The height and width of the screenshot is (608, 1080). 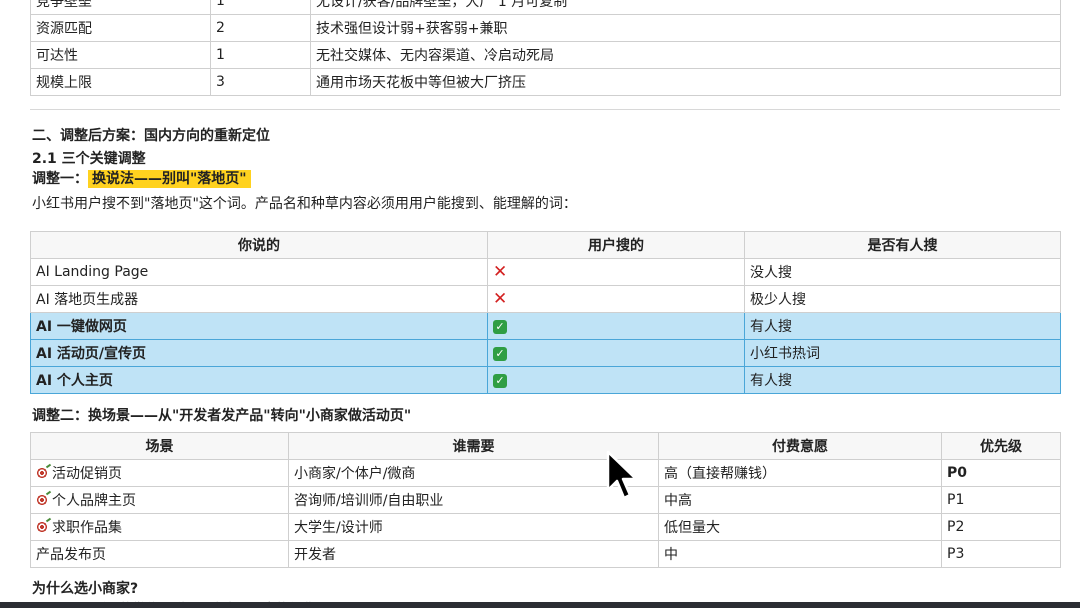 What do you see at coordinates (800, 527) in the screenshot?
I see `table-cell: 低但量大` at bounding box center [800, 527].